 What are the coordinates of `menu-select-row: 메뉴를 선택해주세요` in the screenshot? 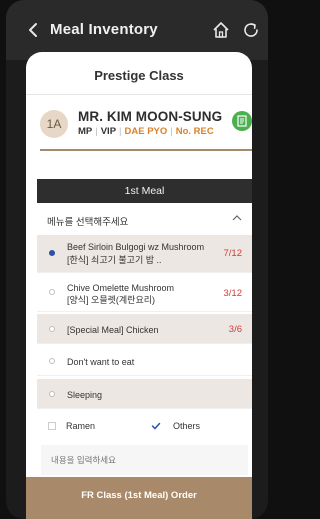 It's located at (144, 219).